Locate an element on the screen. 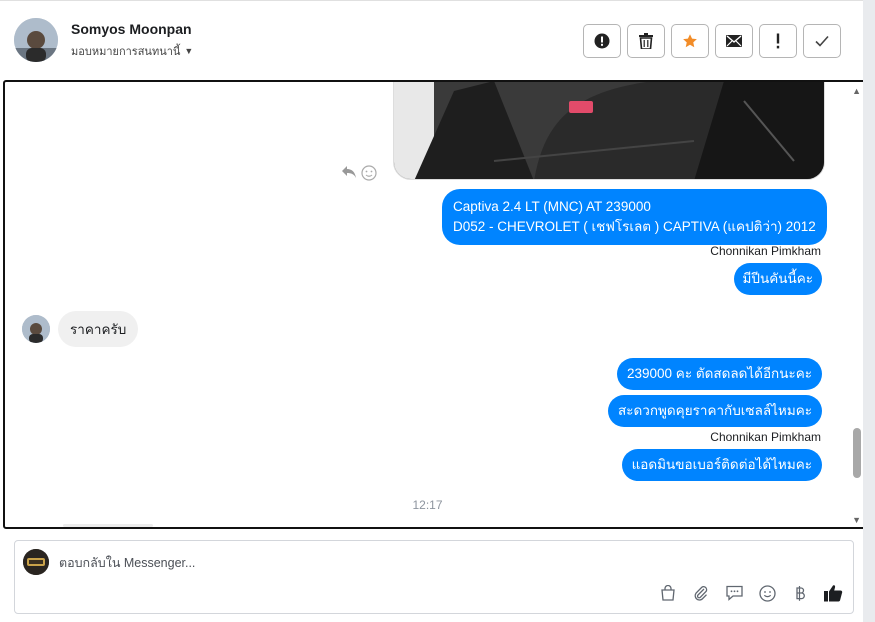 The height and width of the screenshot is (622, 875). caret-down-icon: ▼ is located at coordinates (189, 51).